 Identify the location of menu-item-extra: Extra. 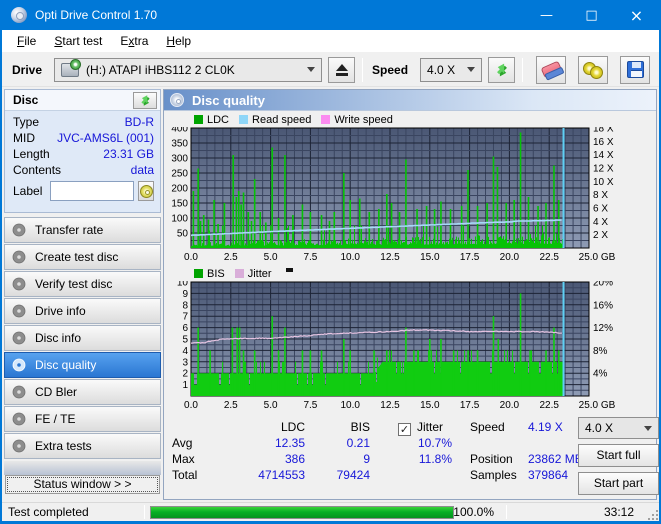
(134, 41).